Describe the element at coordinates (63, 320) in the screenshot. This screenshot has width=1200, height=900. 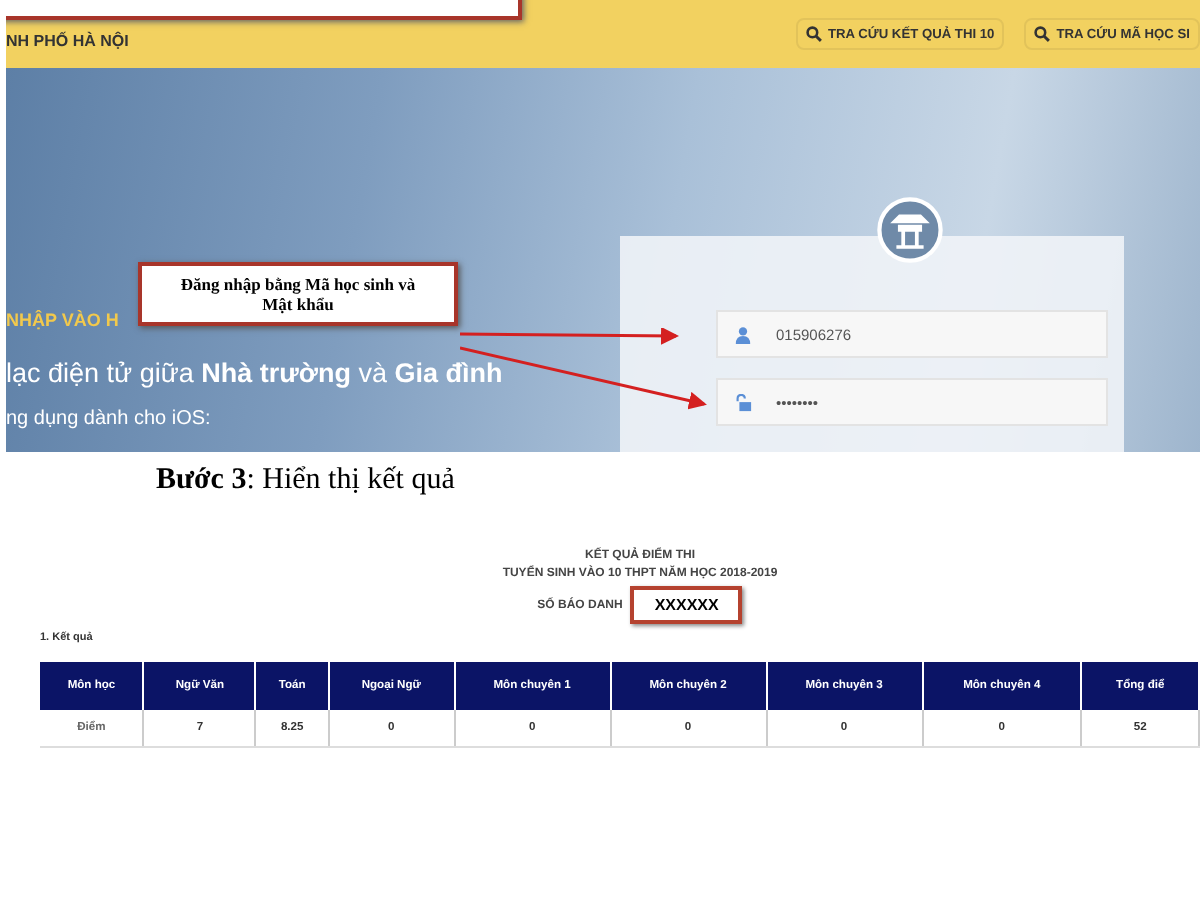
I see `hero-heading: NHẬP VÀO H` at that location.